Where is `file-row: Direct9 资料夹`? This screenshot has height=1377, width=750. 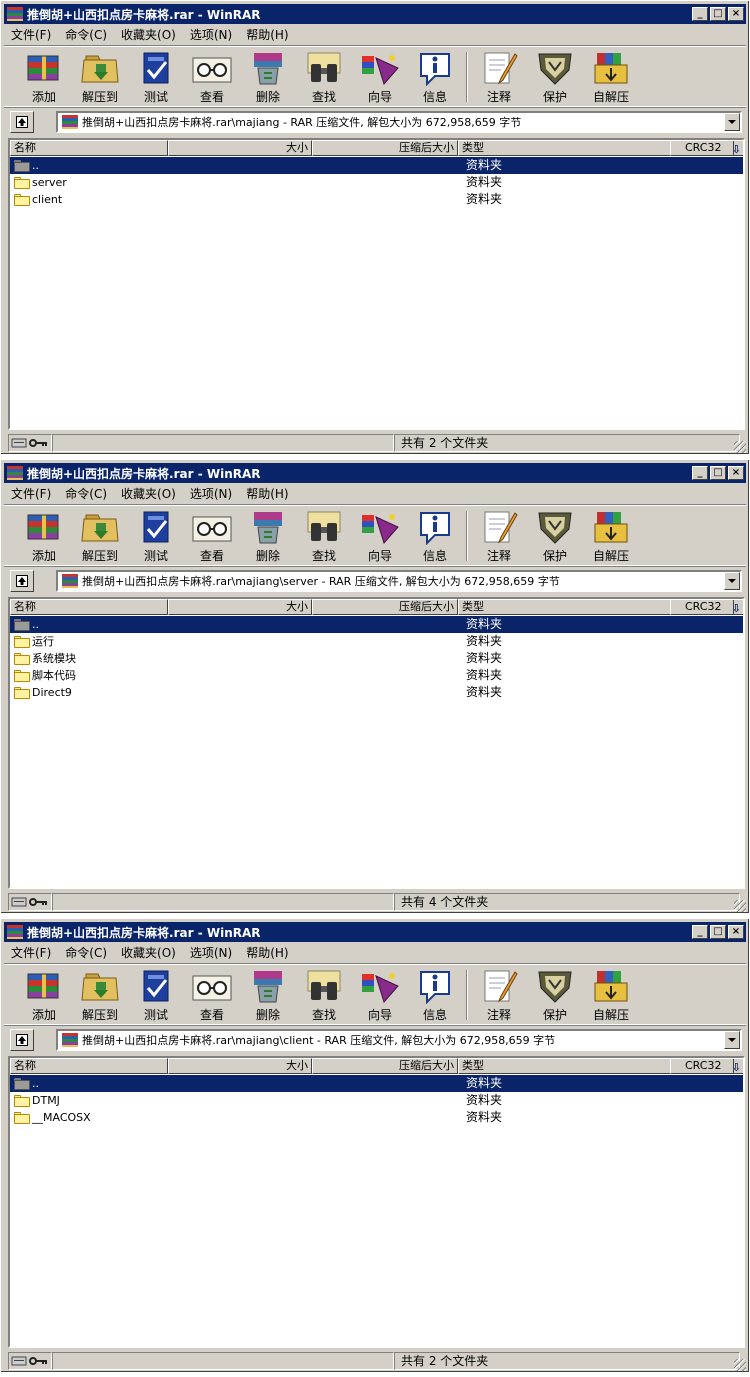
file-row: Direct9 资料夹 is located at coordinates (376, 692).